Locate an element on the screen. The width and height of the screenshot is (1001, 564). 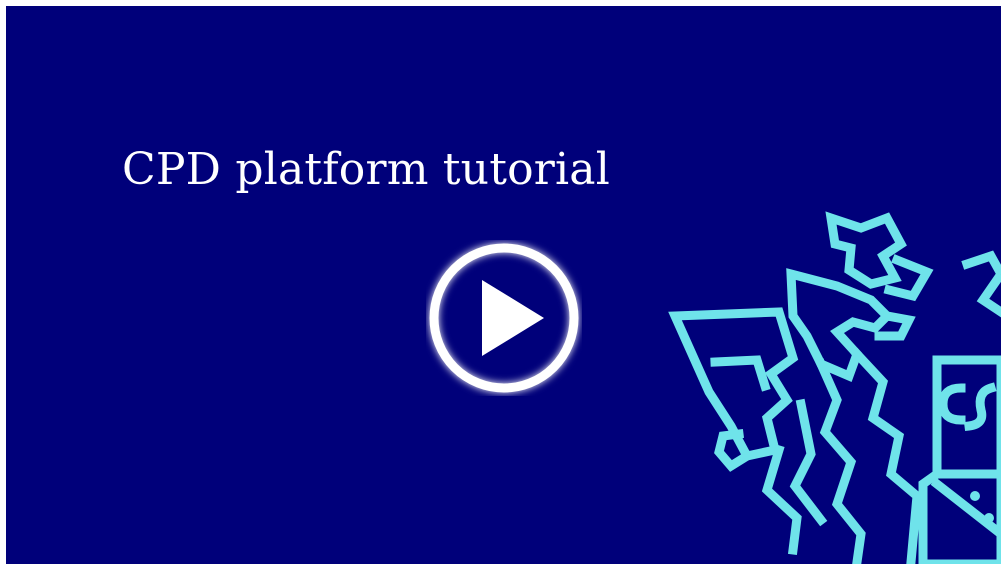
play-button is located at coordinates (504, 318).